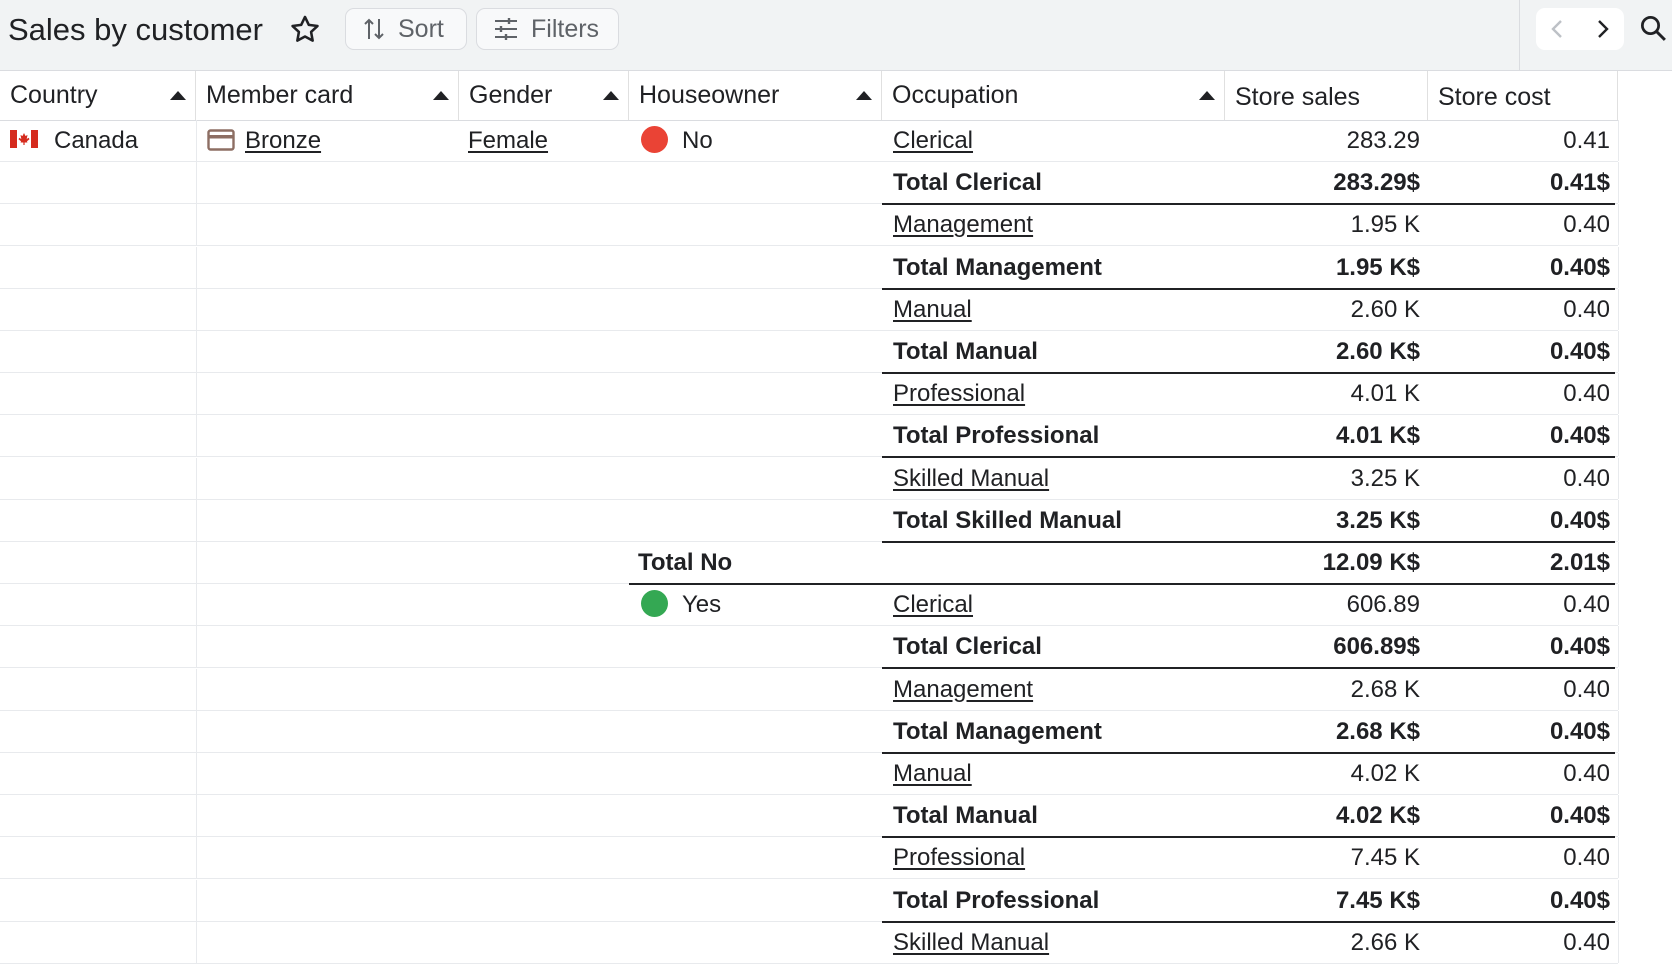  I want to click on store-sales-cell: 2.68 K$, so click(1377, 731).